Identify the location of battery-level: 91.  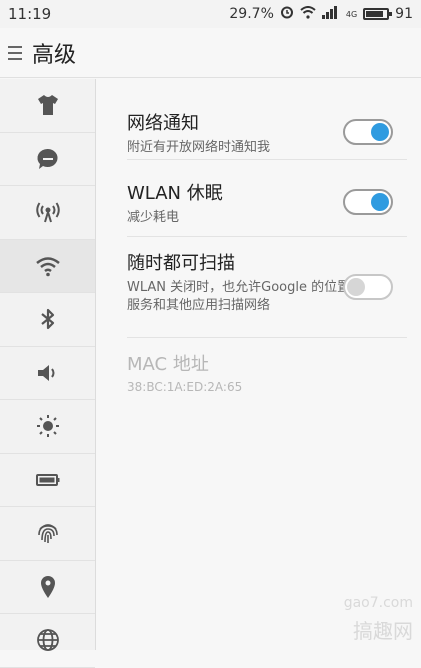
(404, 14).